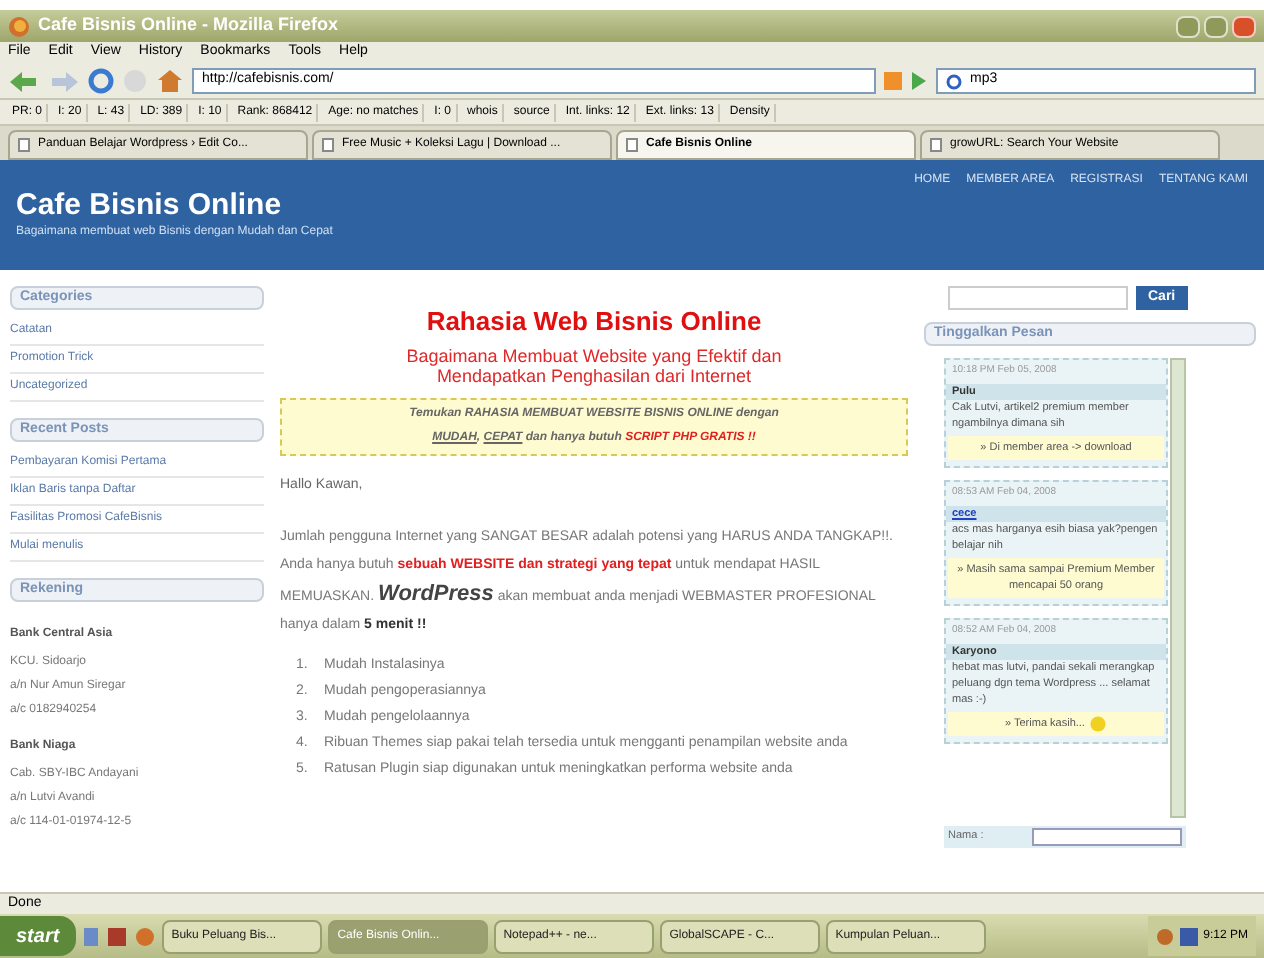 The image size is (1264, 958). Describe the element at coordinates (1038, 298) in the screenshot. I see `search-field` at that location.